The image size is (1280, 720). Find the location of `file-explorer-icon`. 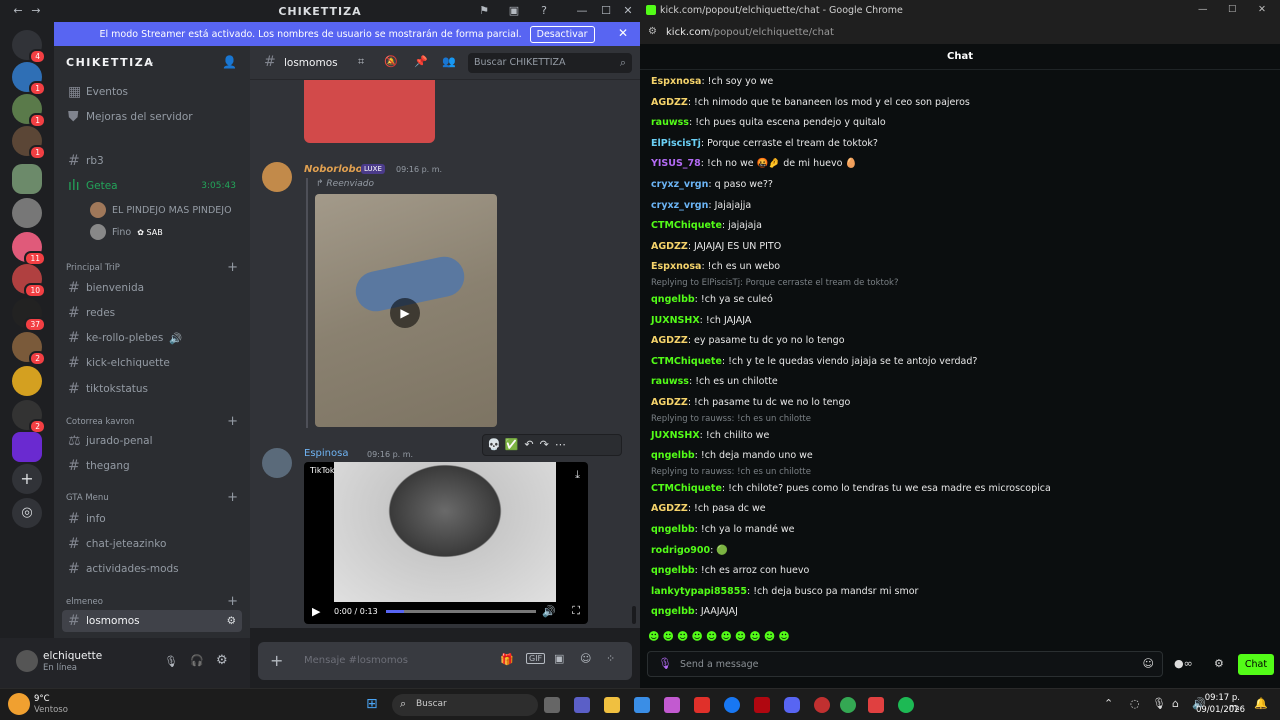

file-explorer-icon is located at coordinates (612, 705).